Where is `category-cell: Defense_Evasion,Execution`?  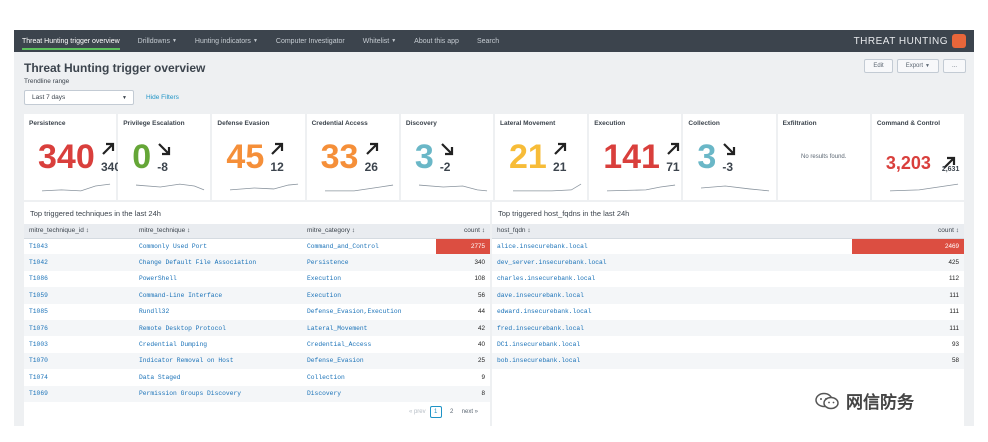
category-cell: Defense_Evasion,Execution is located at coordinates (369, 312).